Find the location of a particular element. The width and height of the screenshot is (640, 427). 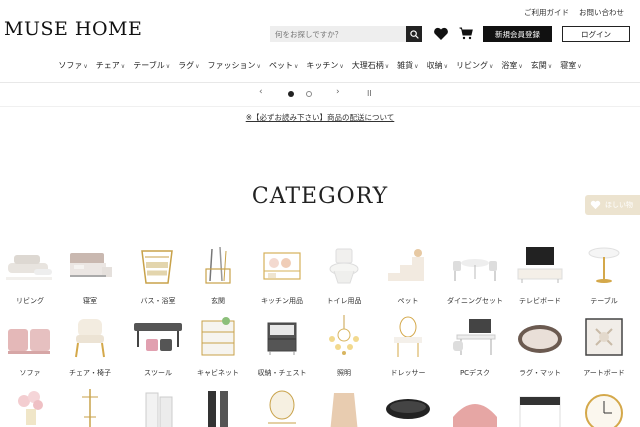

umbrella-stand-image is located at coordinates (218, 265).